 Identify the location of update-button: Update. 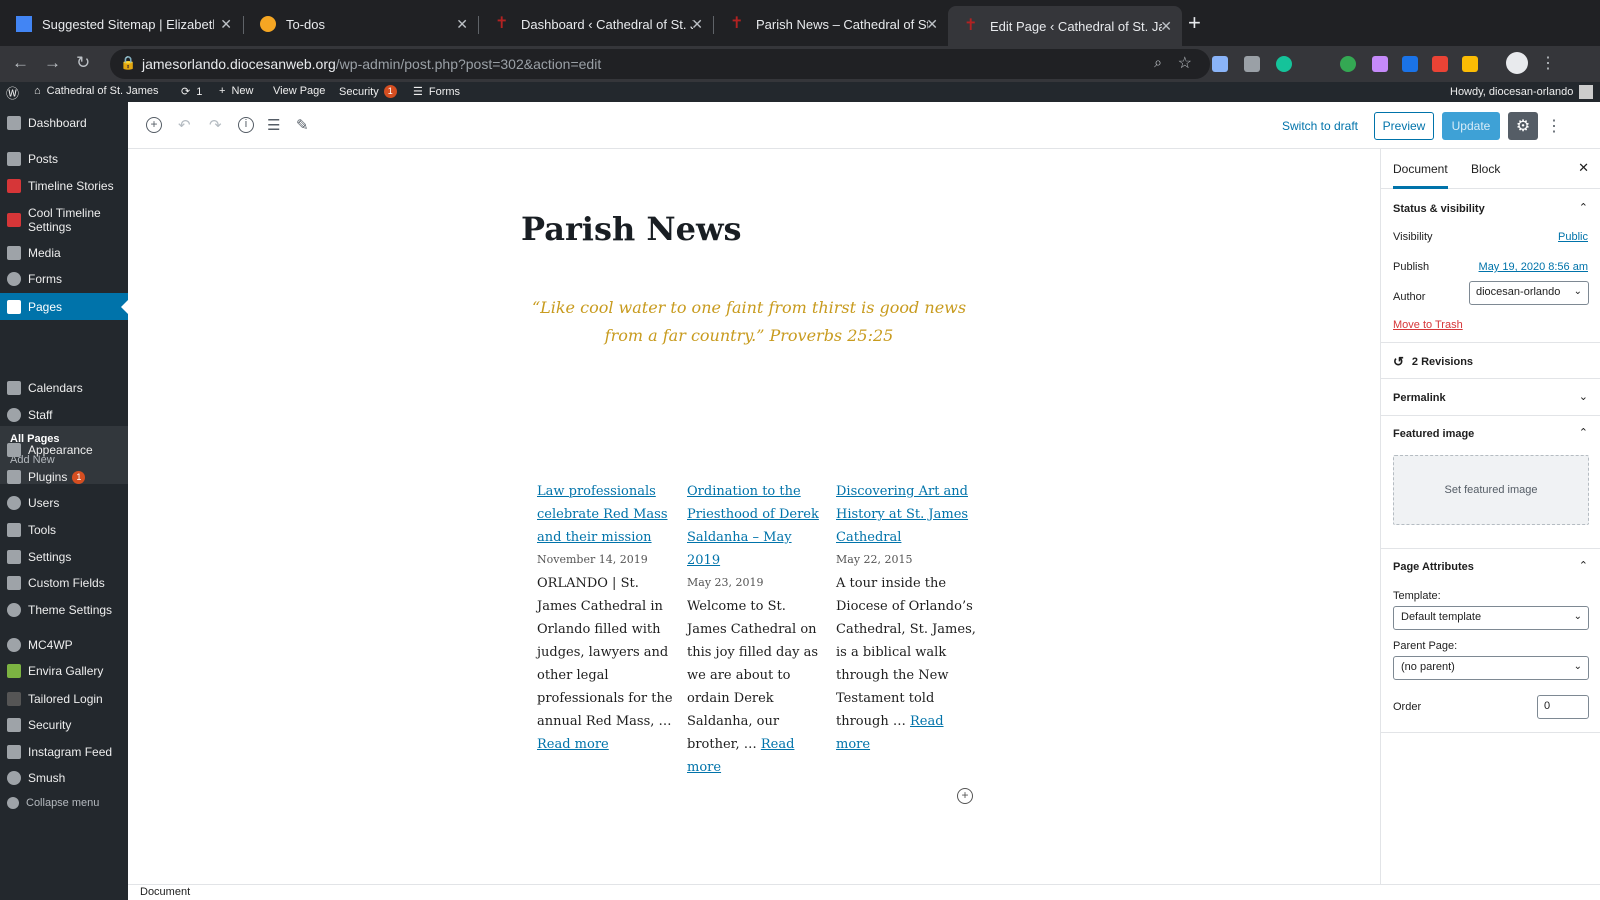
(1471, 126).